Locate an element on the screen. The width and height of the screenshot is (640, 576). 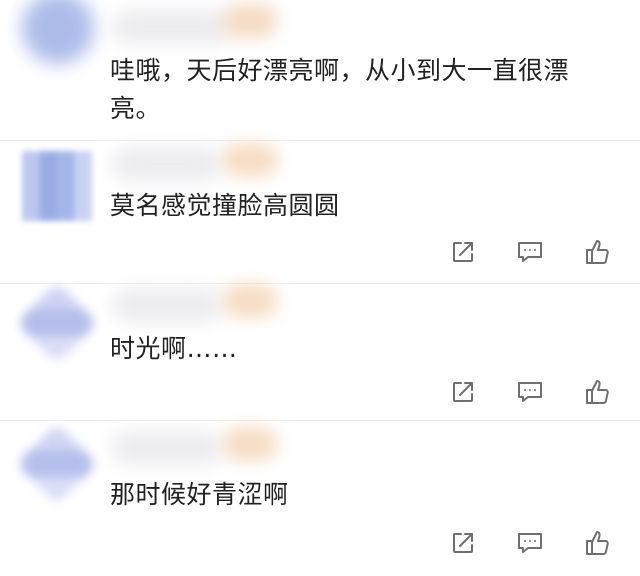
comment-text: 莫名感觉撞脸高圆圆 is located at coordinates (225, 205).